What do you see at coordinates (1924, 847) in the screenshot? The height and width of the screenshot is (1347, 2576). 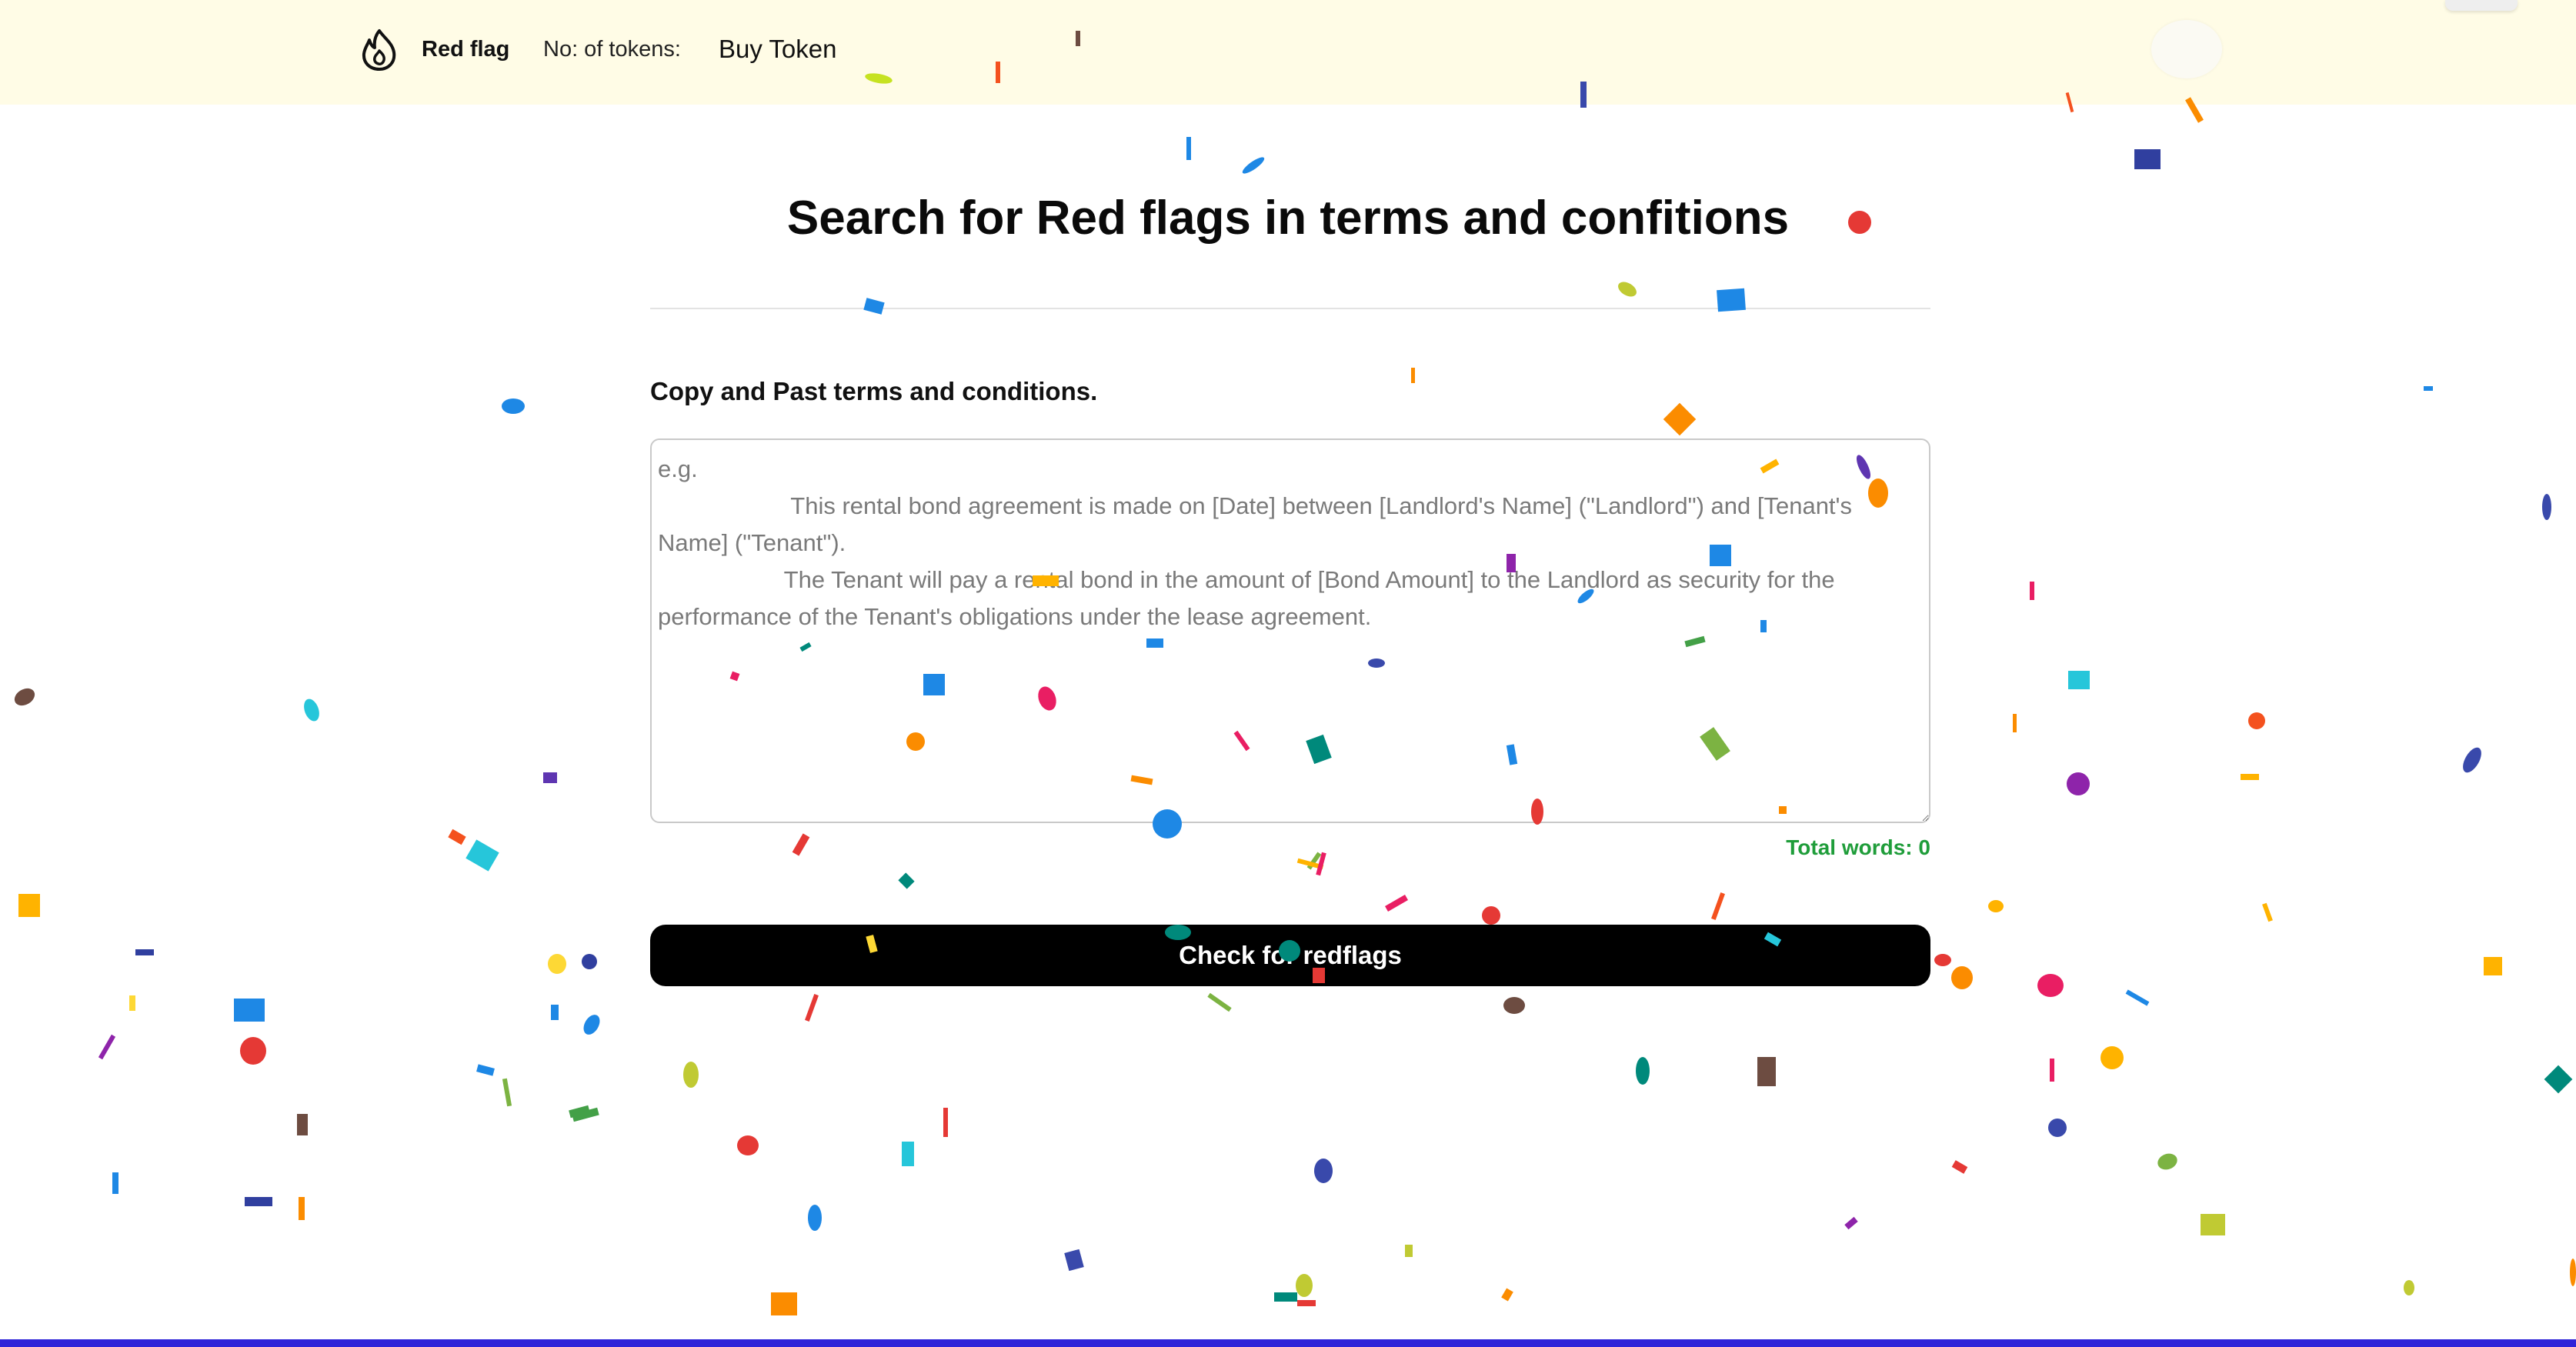 I see `word-count-value: 0` at bounding box center [1924, 847].